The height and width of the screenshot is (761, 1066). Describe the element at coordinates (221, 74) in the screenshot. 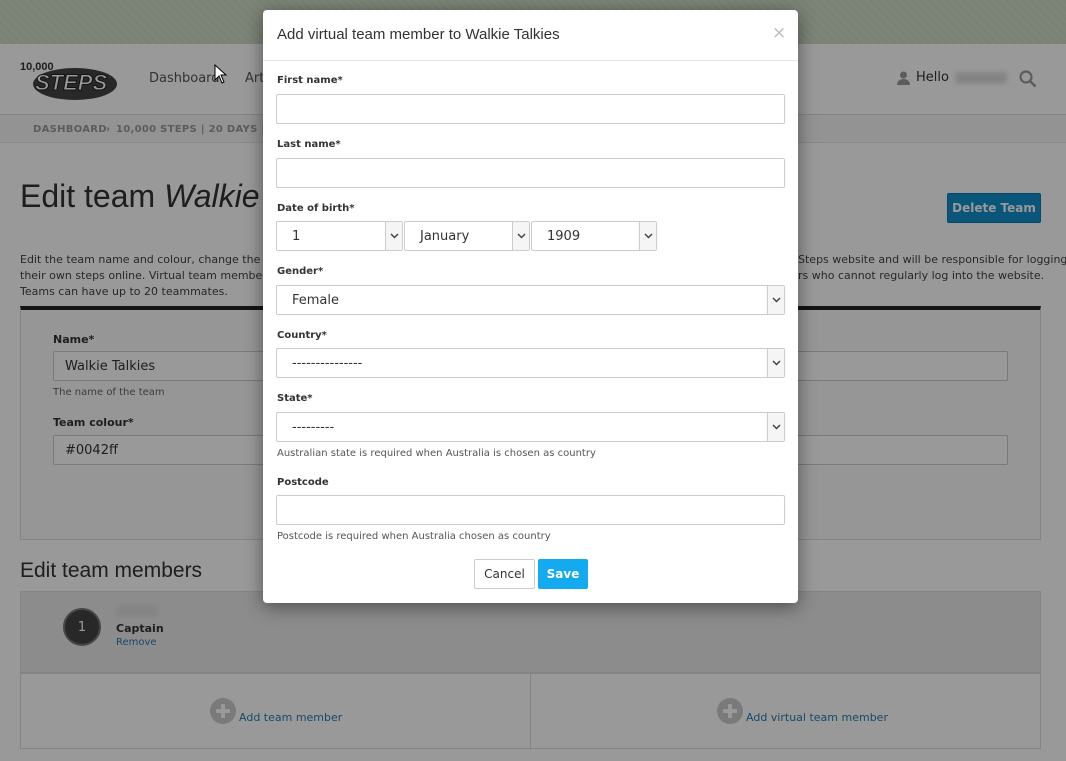

I see `mouse-cursor-icon` at that location.